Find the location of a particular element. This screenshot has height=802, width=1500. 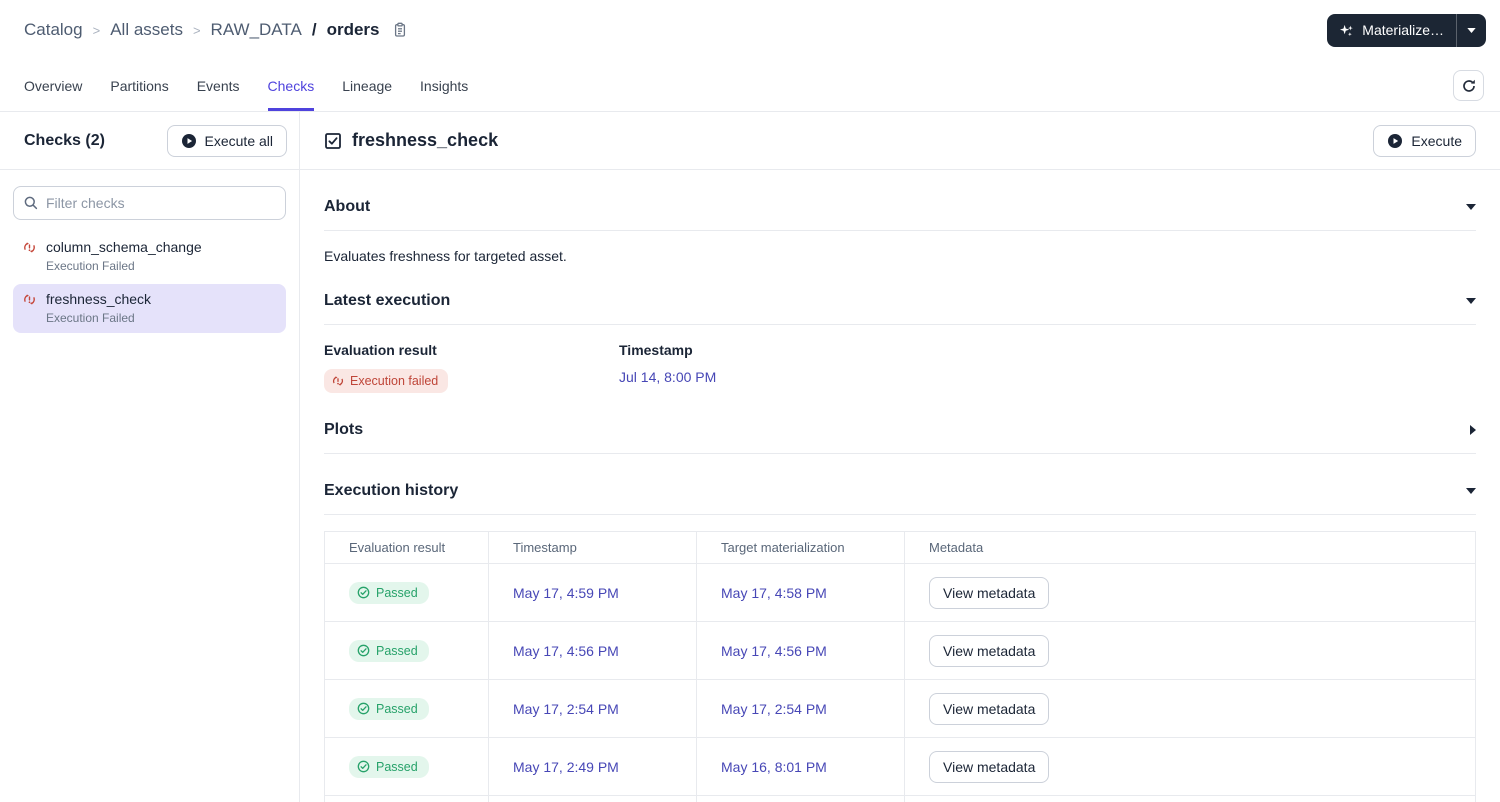

breadcrumb-all-assets: All assets is located at coordinates (146, 30).